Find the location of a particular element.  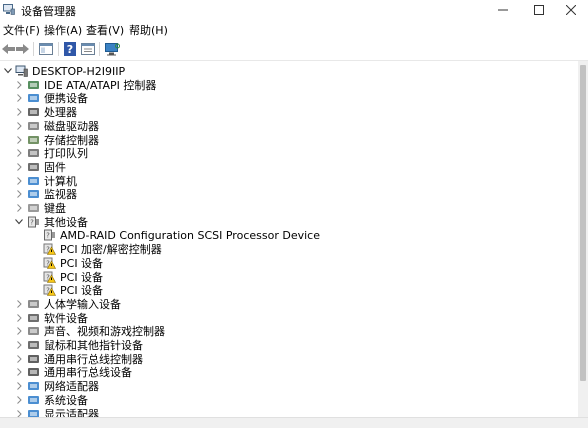

hid-icon is located at coordinates (33, 304).